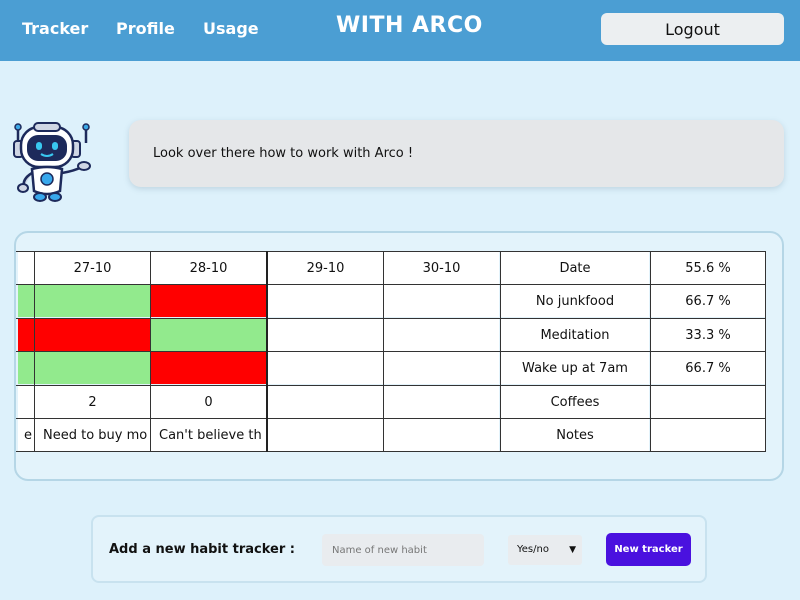 Image resolution: width=800 pixels, height=600 pixels. I want to click on robot-mascot-icon, so click(52, 162).